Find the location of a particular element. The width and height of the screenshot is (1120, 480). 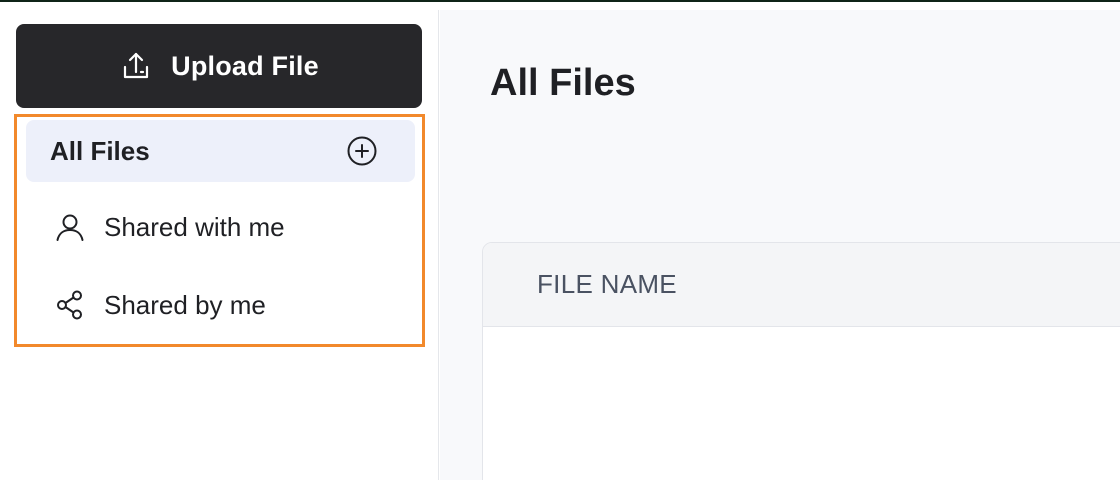

add-circle-icon is located at coordinates (362, 151).